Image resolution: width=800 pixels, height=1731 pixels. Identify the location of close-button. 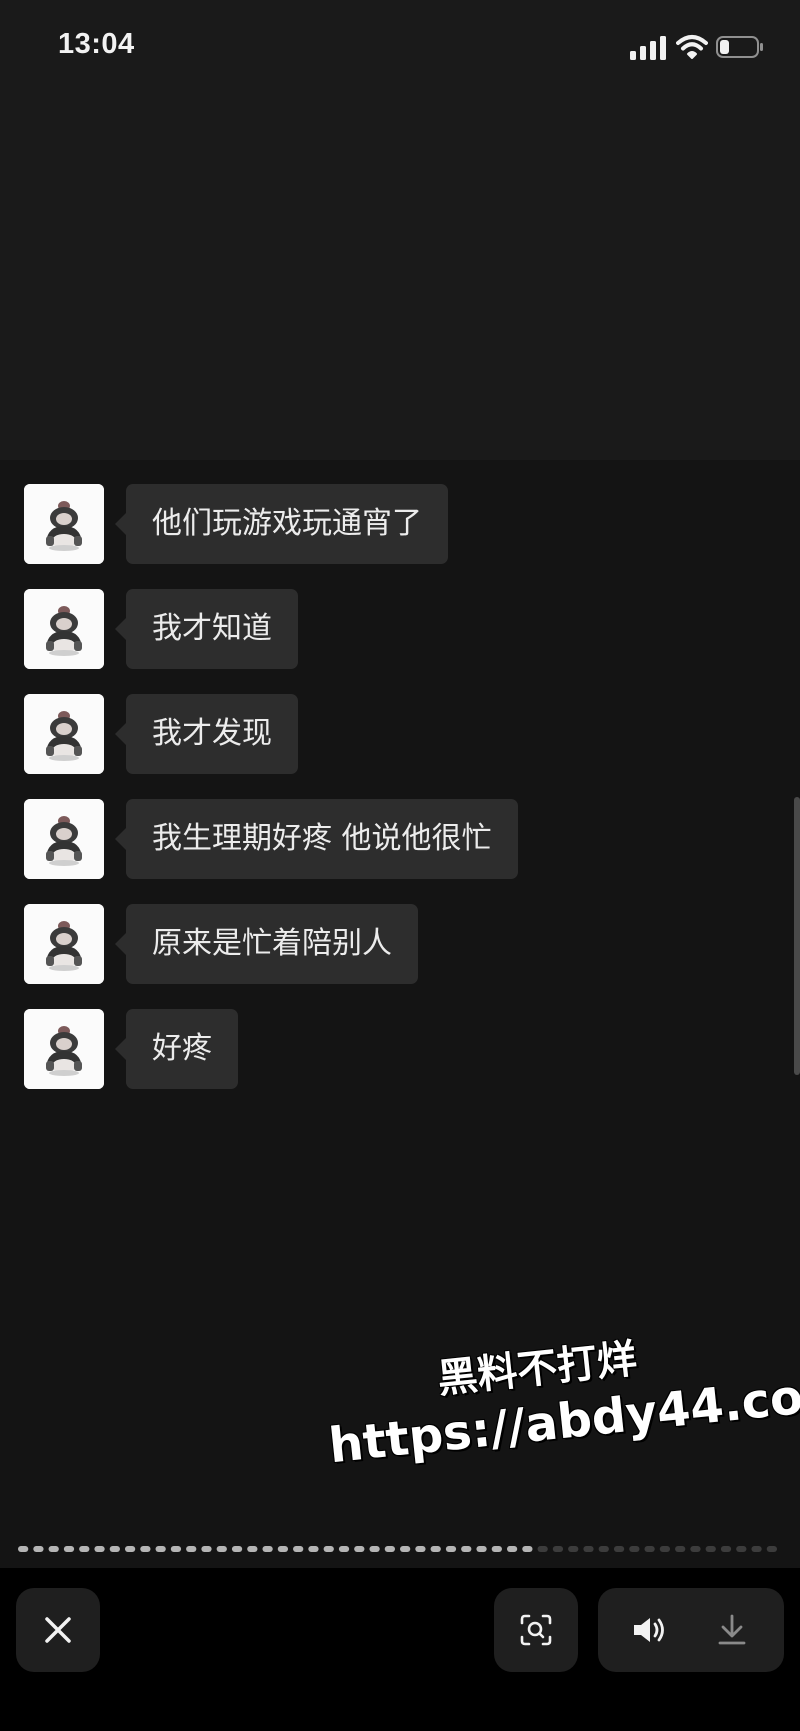
(58, 1630).